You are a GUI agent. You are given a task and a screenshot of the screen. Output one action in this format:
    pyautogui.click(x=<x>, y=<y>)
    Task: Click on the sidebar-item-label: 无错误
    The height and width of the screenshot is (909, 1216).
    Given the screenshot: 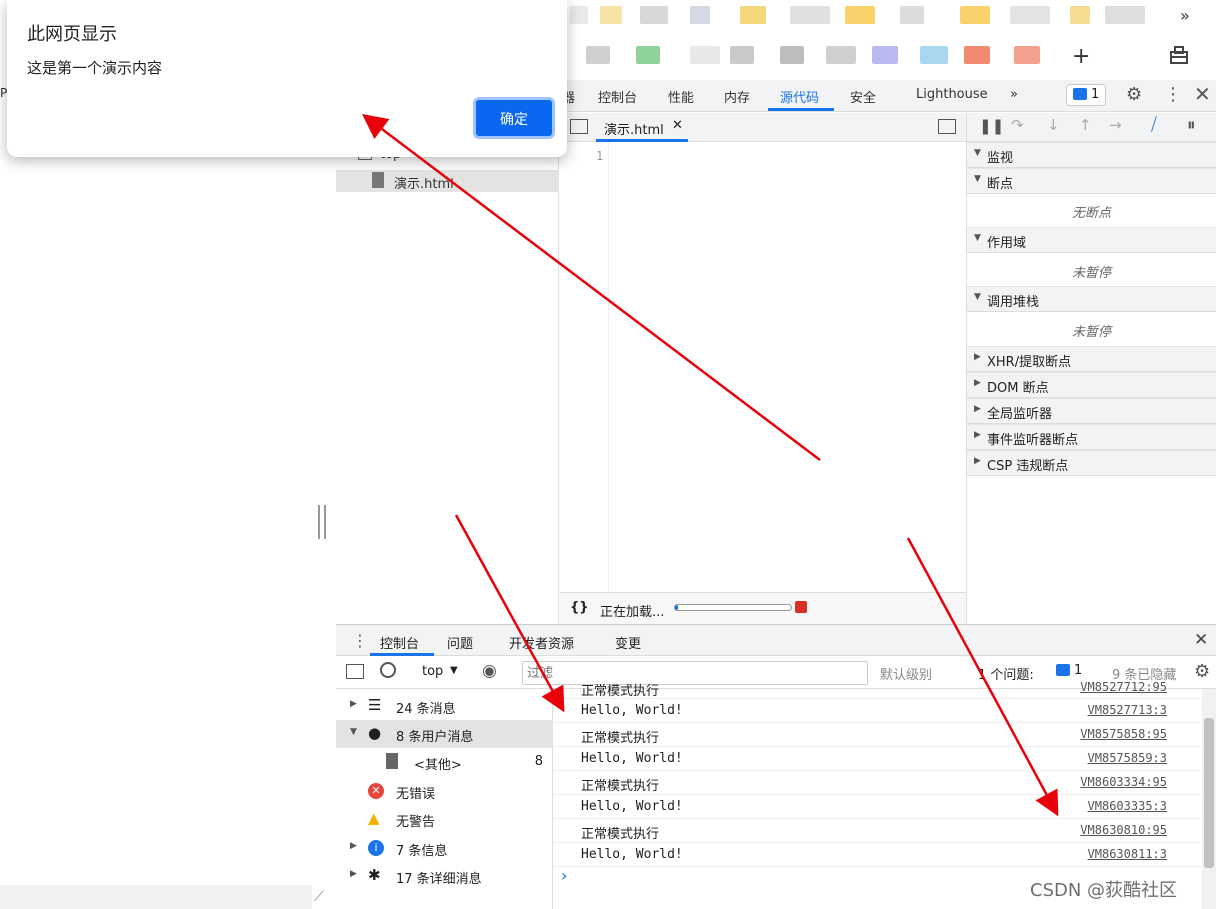 What is the action you would take?
    pyautogui.click(x=416, y=794)
    